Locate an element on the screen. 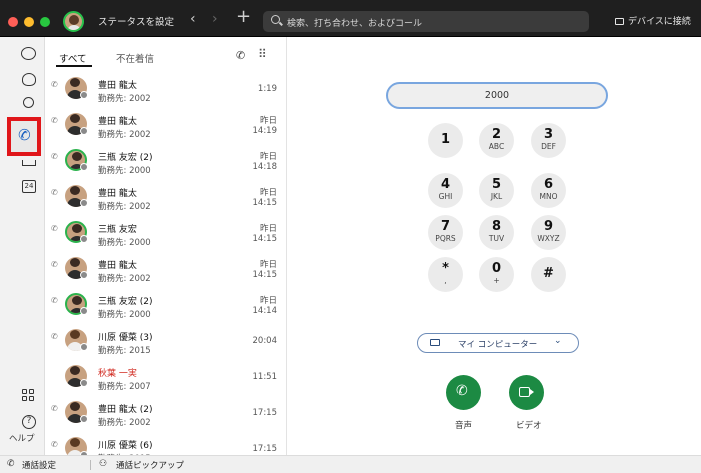  key-digit: # is located at coordinates (548, 273).